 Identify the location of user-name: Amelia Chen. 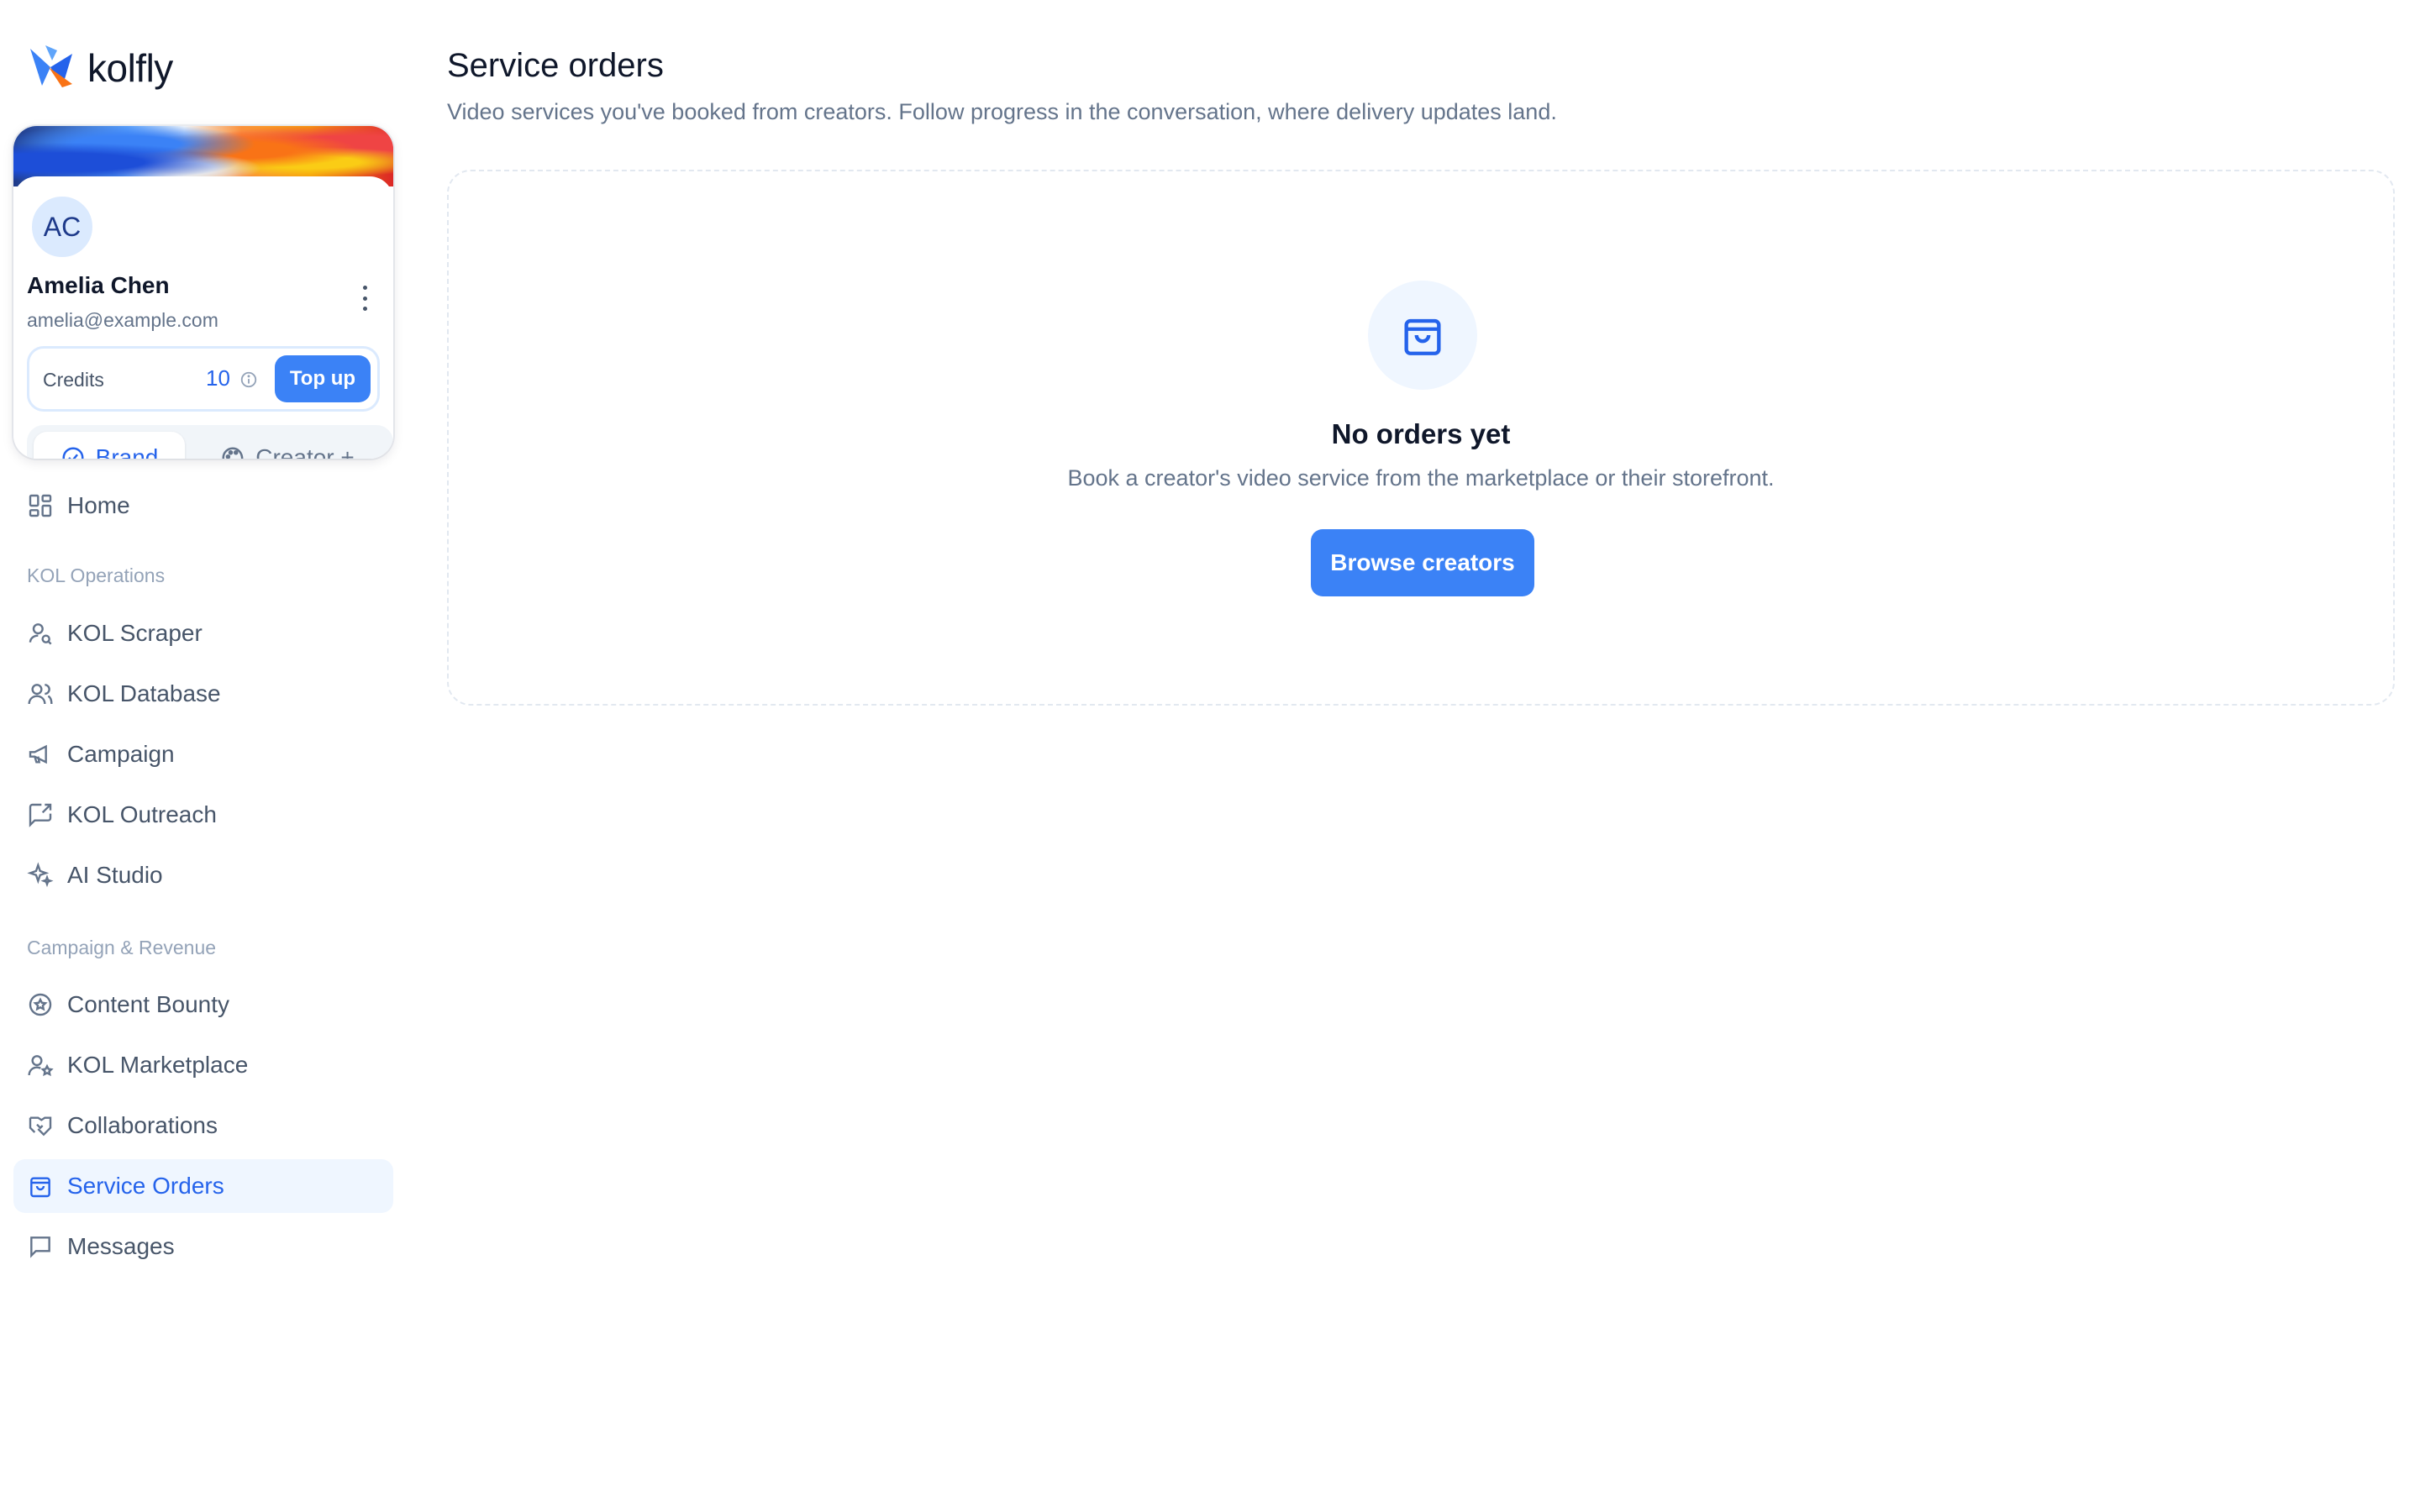
(98, 285).